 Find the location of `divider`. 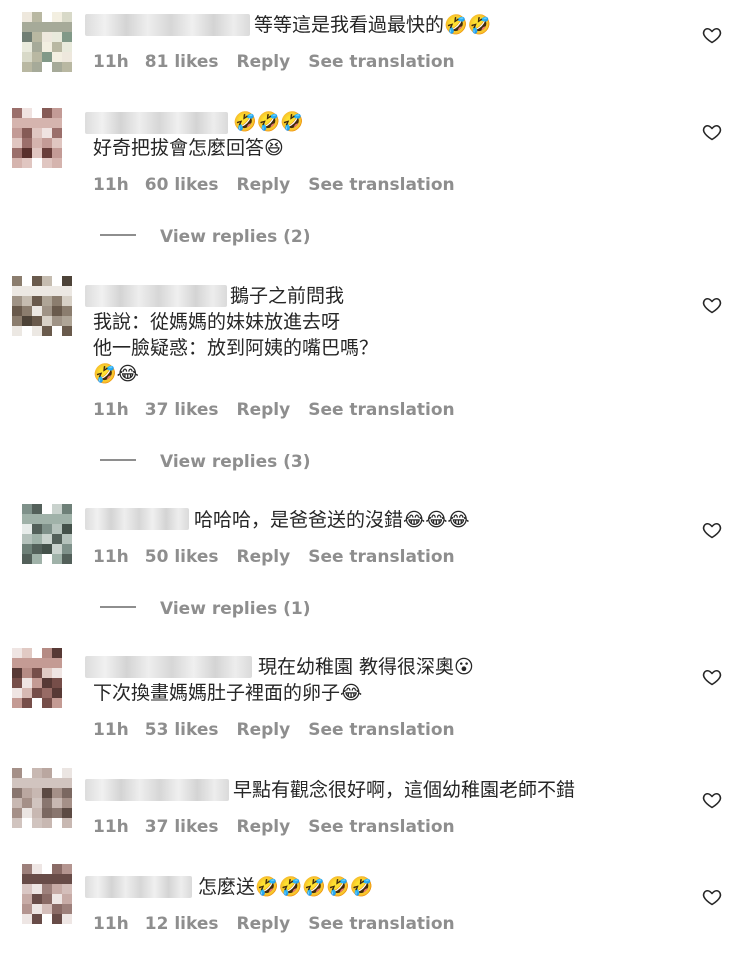

divider is located at coordinates (118, 460).